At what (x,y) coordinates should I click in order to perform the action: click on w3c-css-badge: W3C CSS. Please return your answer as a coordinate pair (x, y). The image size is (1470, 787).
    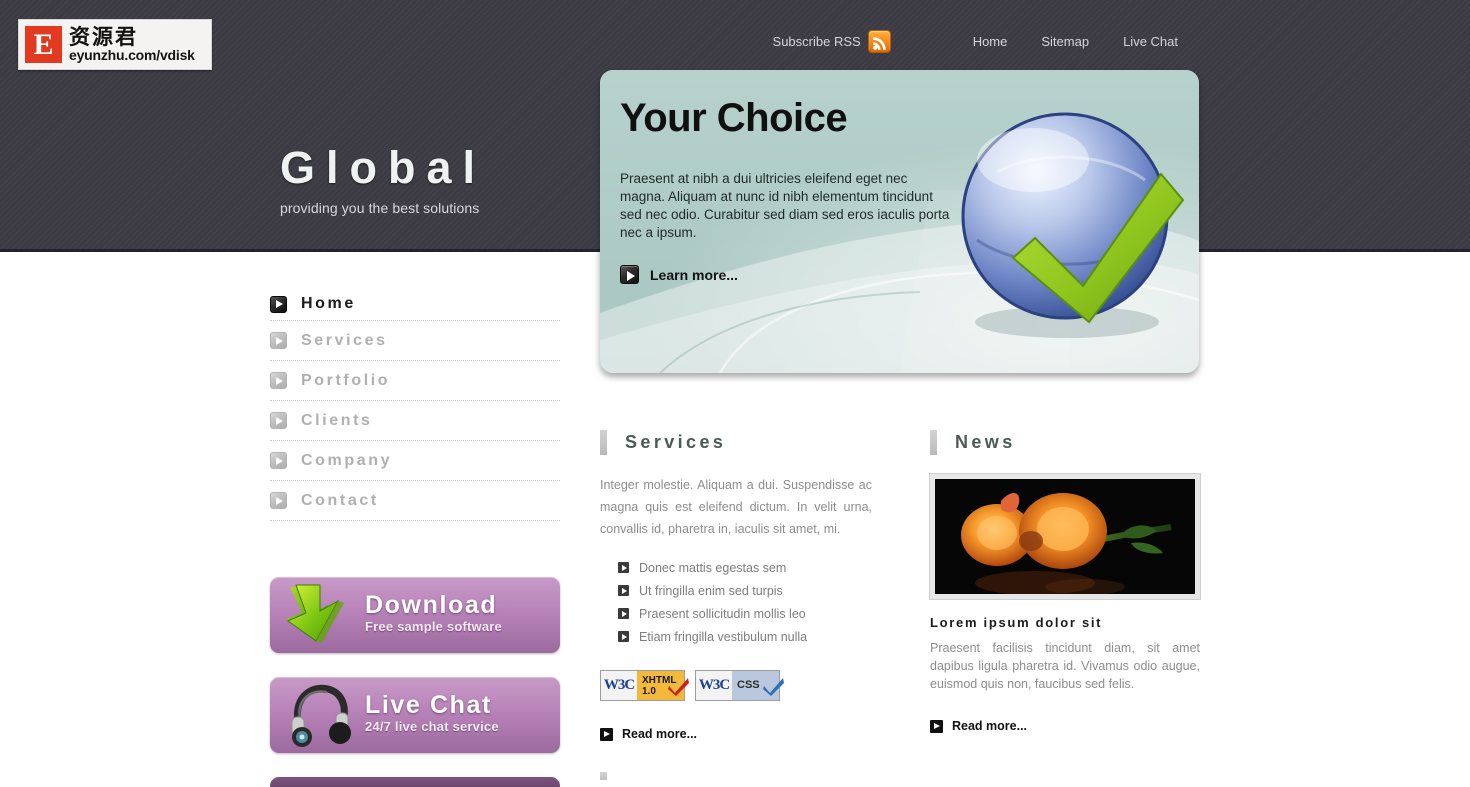
    Looking at the image, I should click on (739, 685).